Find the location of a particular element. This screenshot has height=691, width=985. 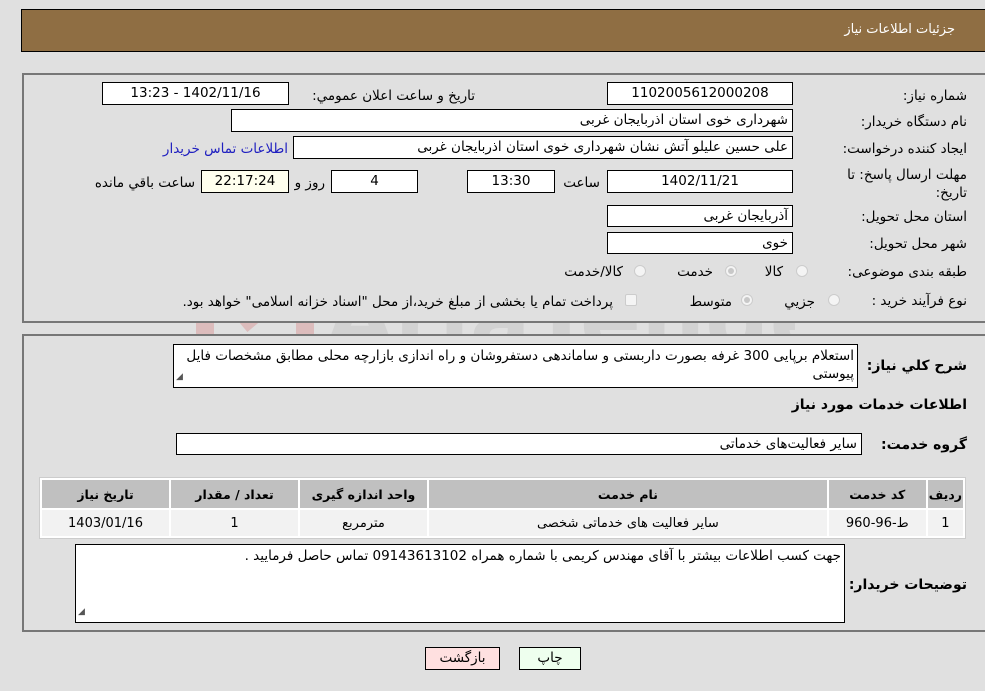

cell-row-number: 1 is located at coordinates (945, 523).